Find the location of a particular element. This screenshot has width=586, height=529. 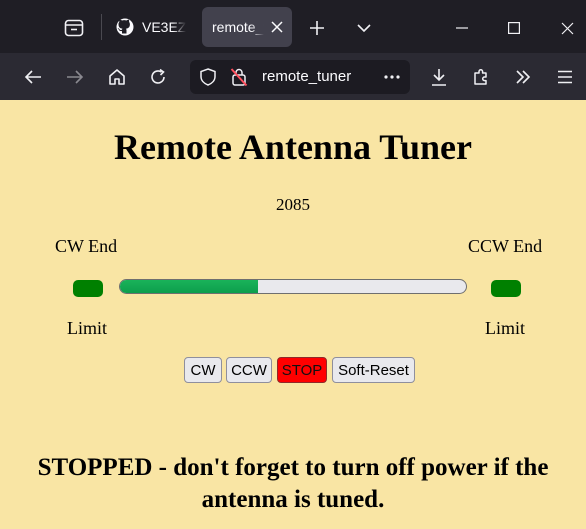

tuner-position-fill is located at coordinates (189, 286).